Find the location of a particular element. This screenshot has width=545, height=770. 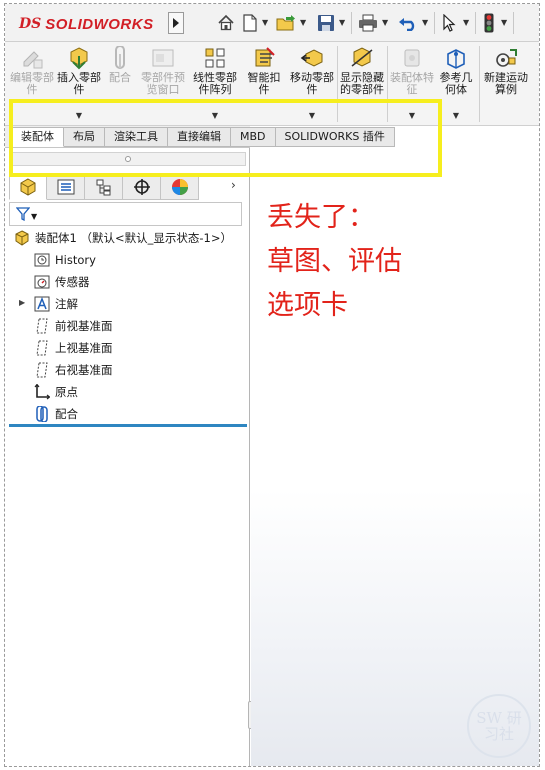

new-document-icon is located at coordinates (250, 23).